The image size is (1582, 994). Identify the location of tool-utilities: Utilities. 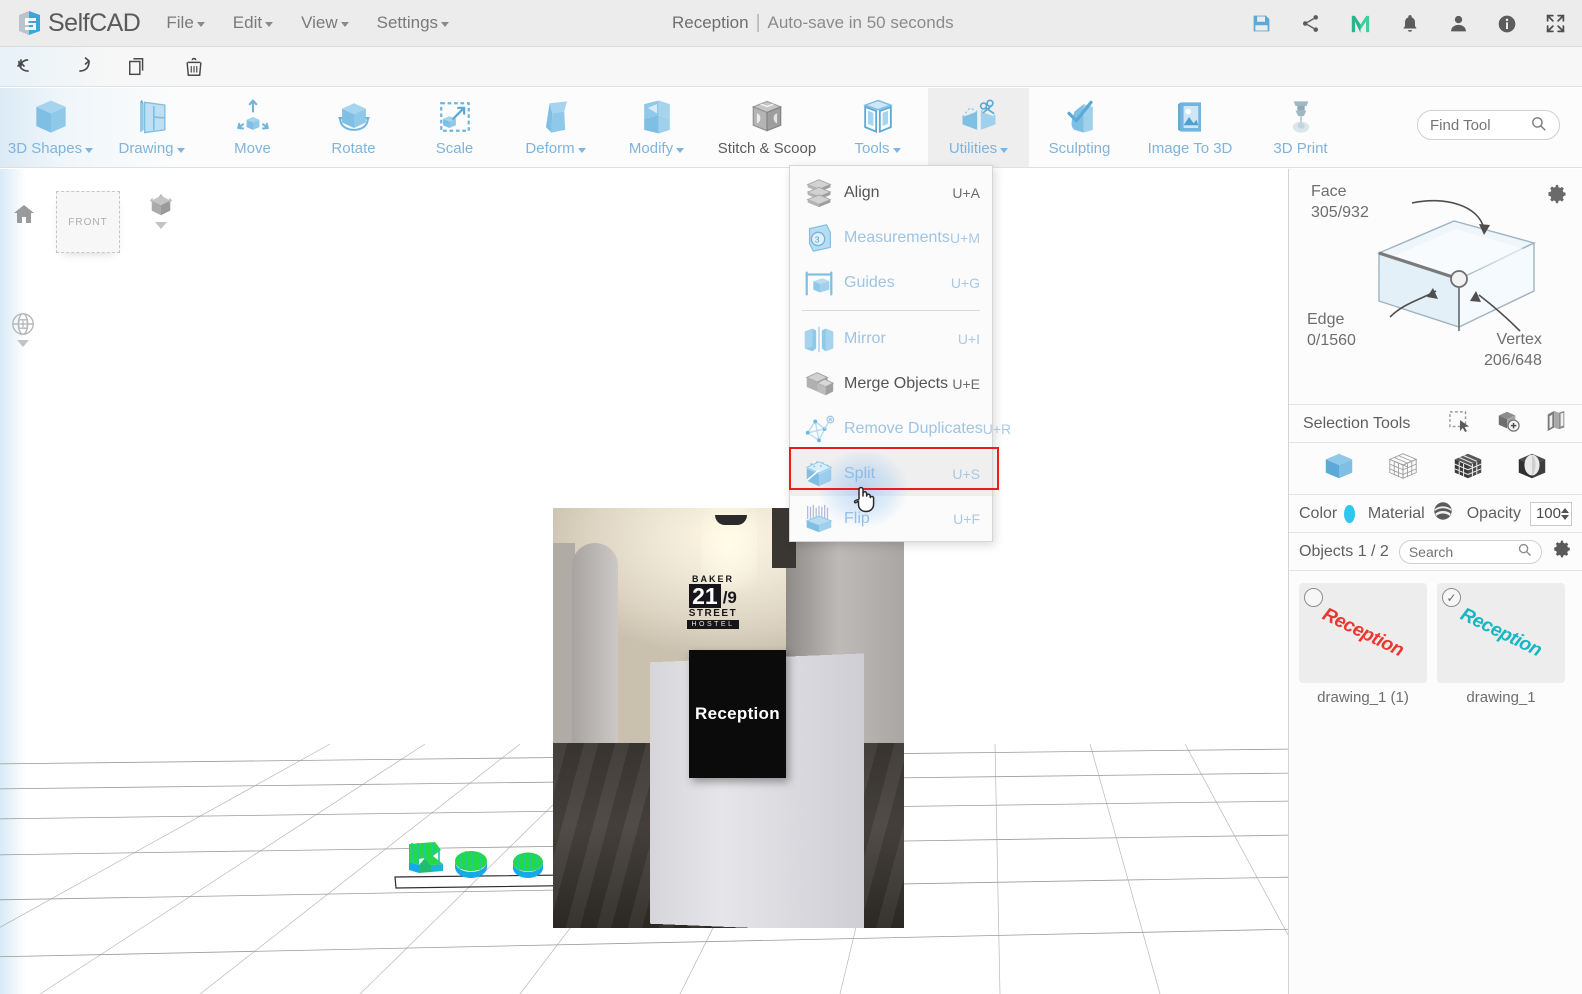
(978, 127).